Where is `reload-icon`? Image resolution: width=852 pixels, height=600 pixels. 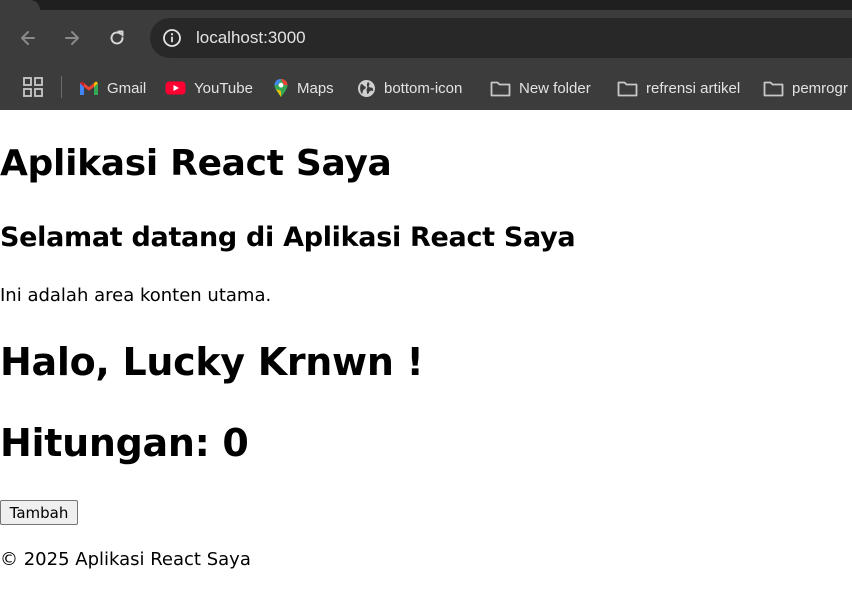
reload-icon is located at coordinates (117, 37).